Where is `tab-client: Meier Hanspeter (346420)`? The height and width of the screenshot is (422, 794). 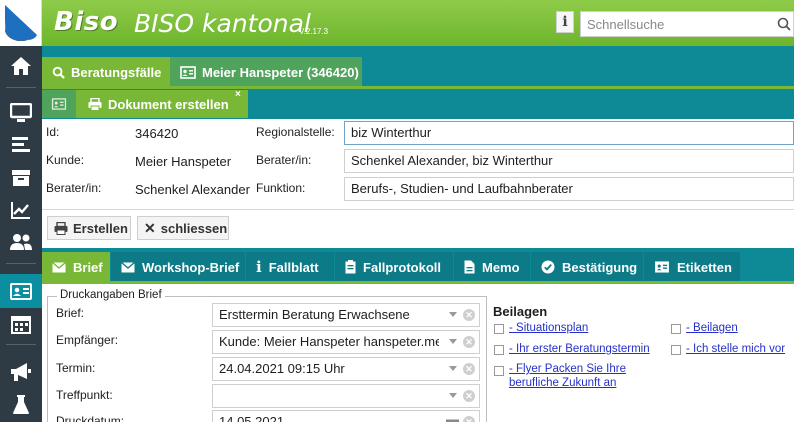 tab-client: Meier Hanspeter (346420) is located at coordinates (266, 72).